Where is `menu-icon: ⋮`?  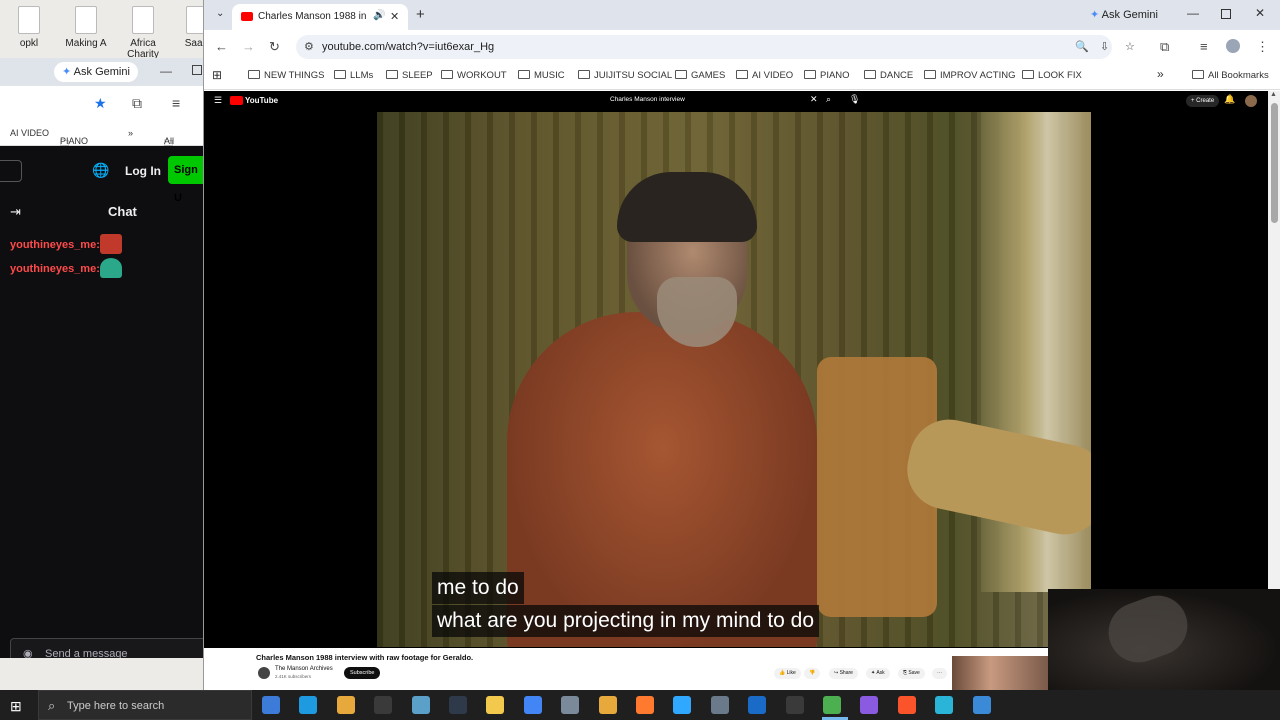 menu-icon: ⋮ is located at coordinates (1262, 47).